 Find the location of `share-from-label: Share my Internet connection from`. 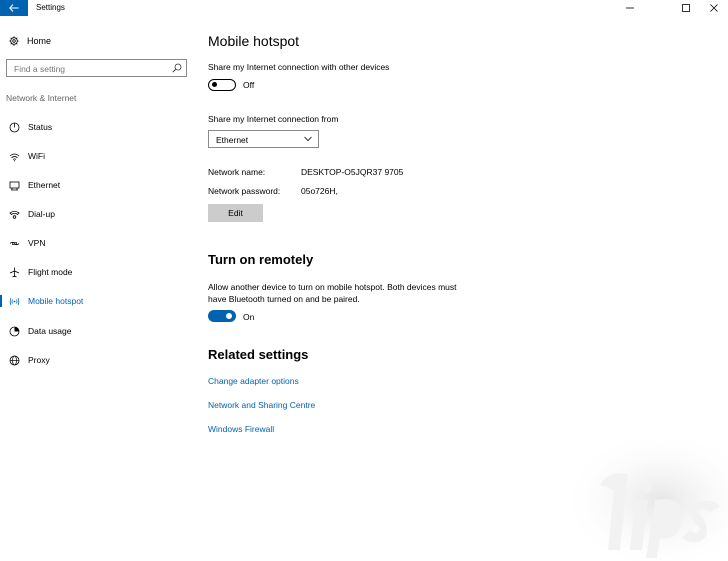

share-from-label: Share my Internet connection from is located at coordinates (273, 119).